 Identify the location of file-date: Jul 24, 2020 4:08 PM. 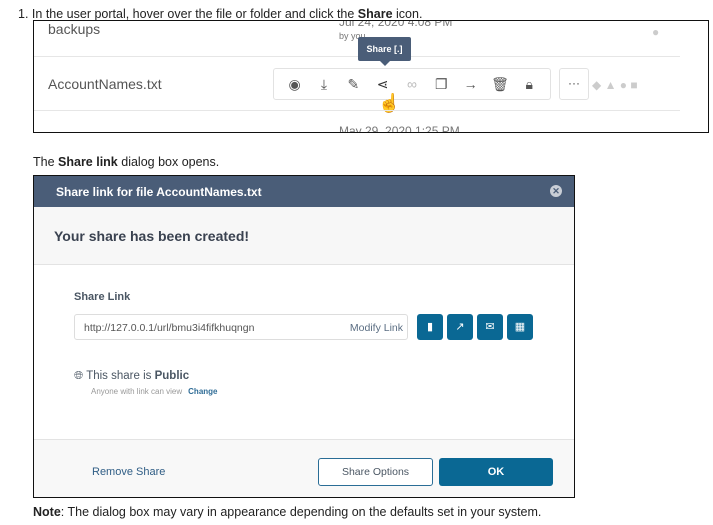
(396, 24).